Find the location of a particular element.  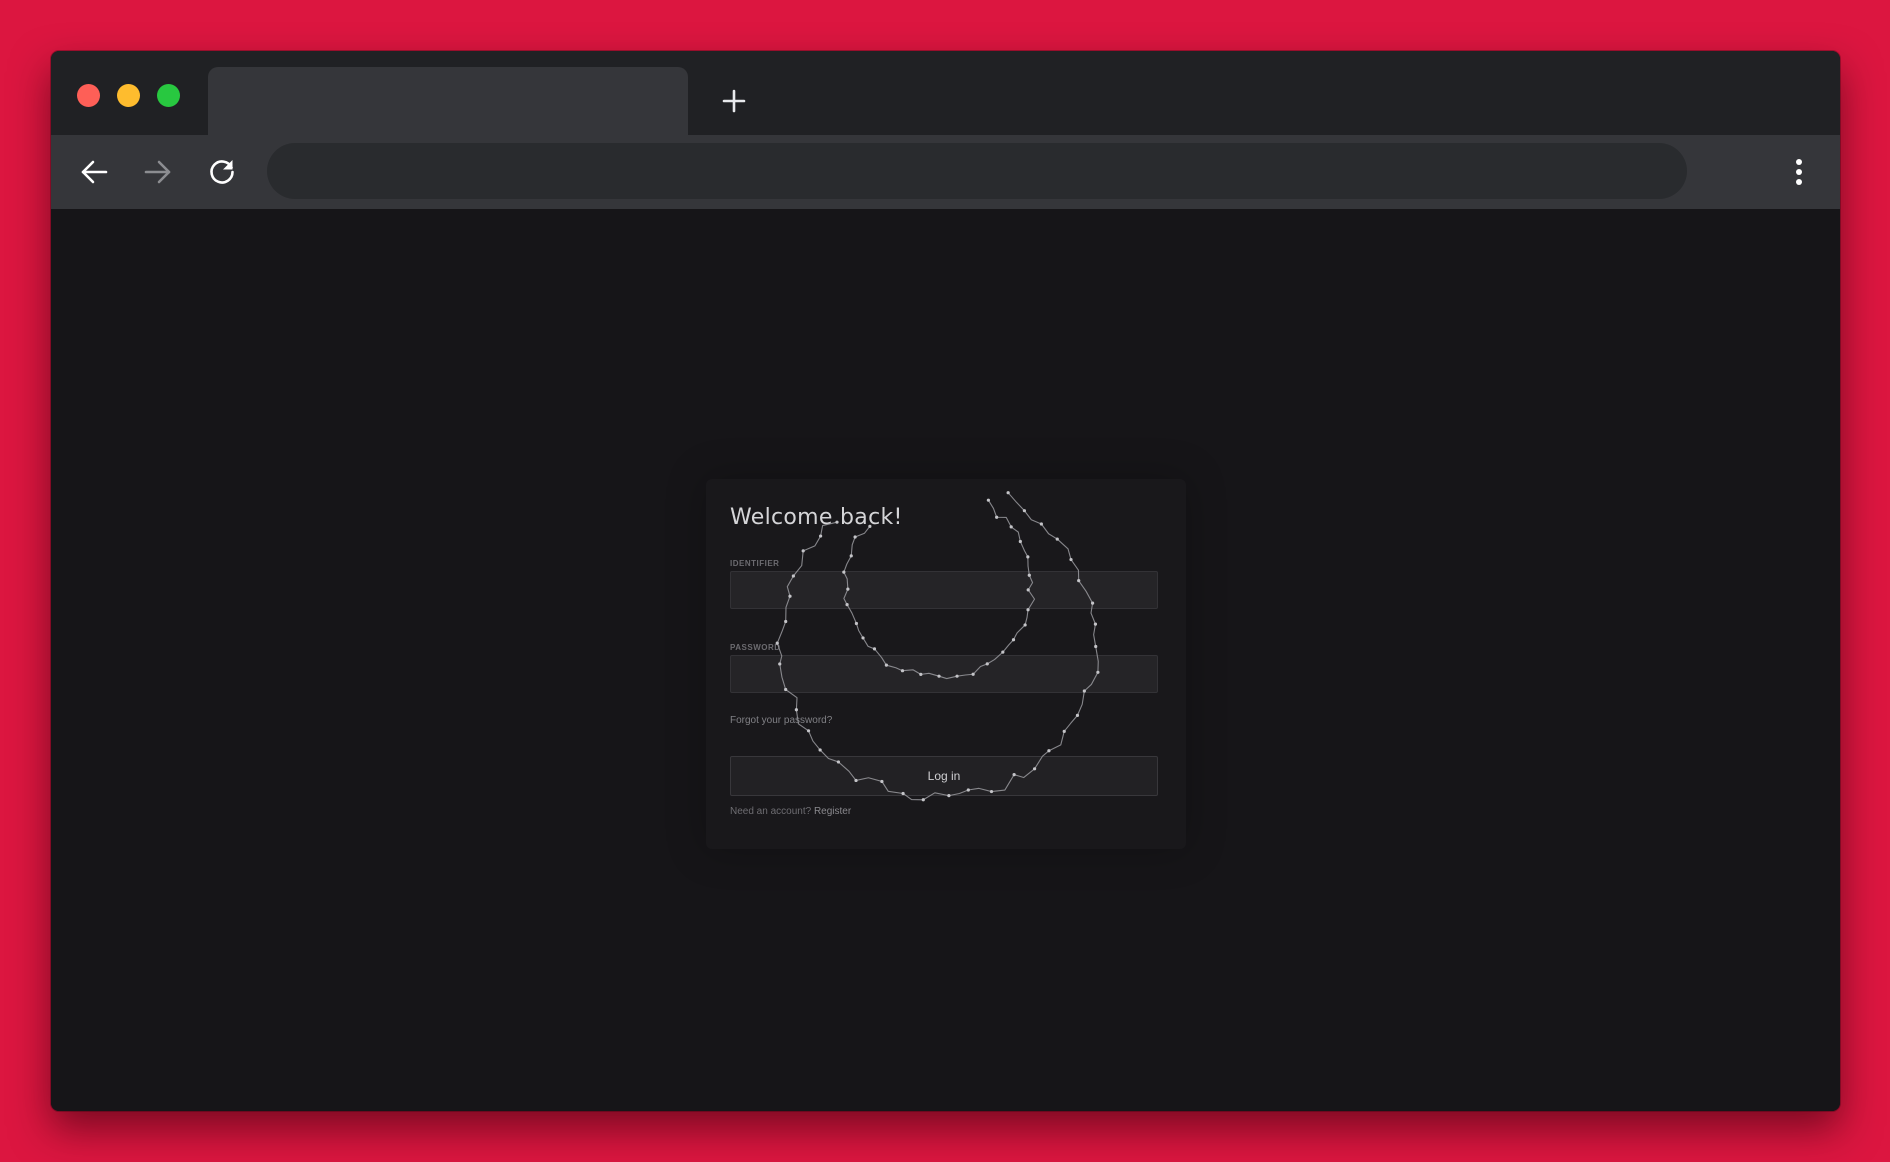

minimize-window-button is located at coordinates (128, 95).